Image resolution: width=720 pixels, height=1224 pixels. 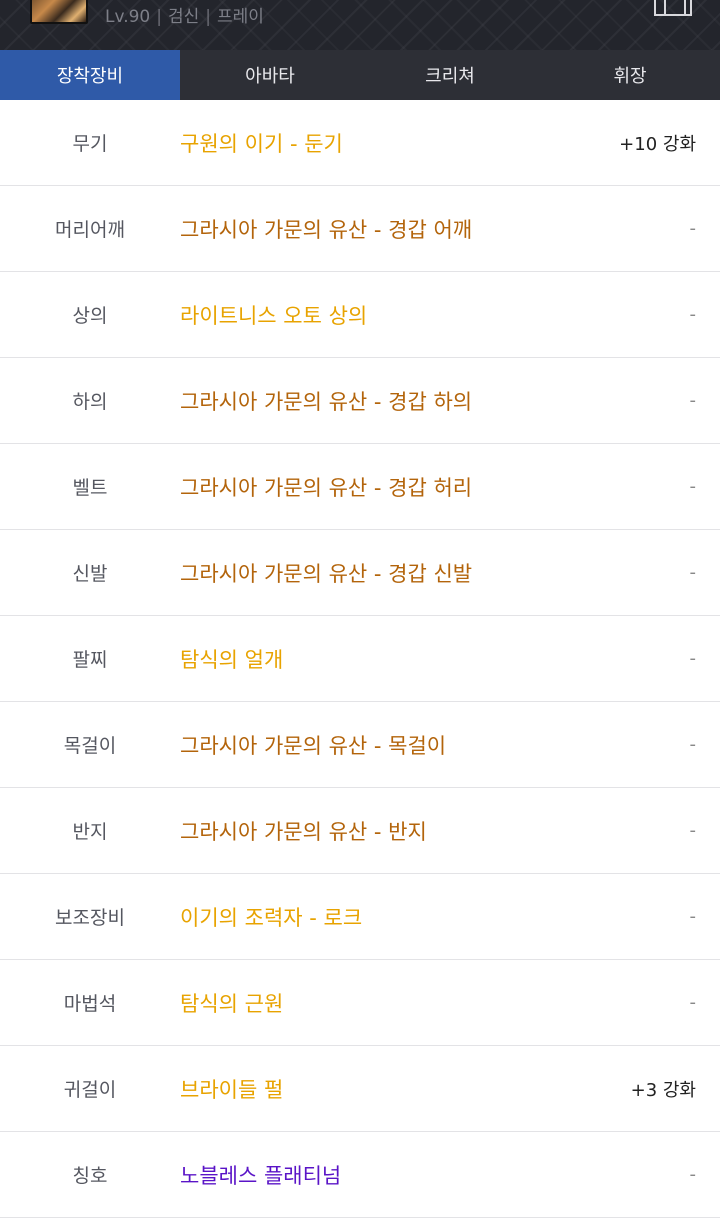 I want to click on slot-label: 팔찌, so click(x=90, y=660).